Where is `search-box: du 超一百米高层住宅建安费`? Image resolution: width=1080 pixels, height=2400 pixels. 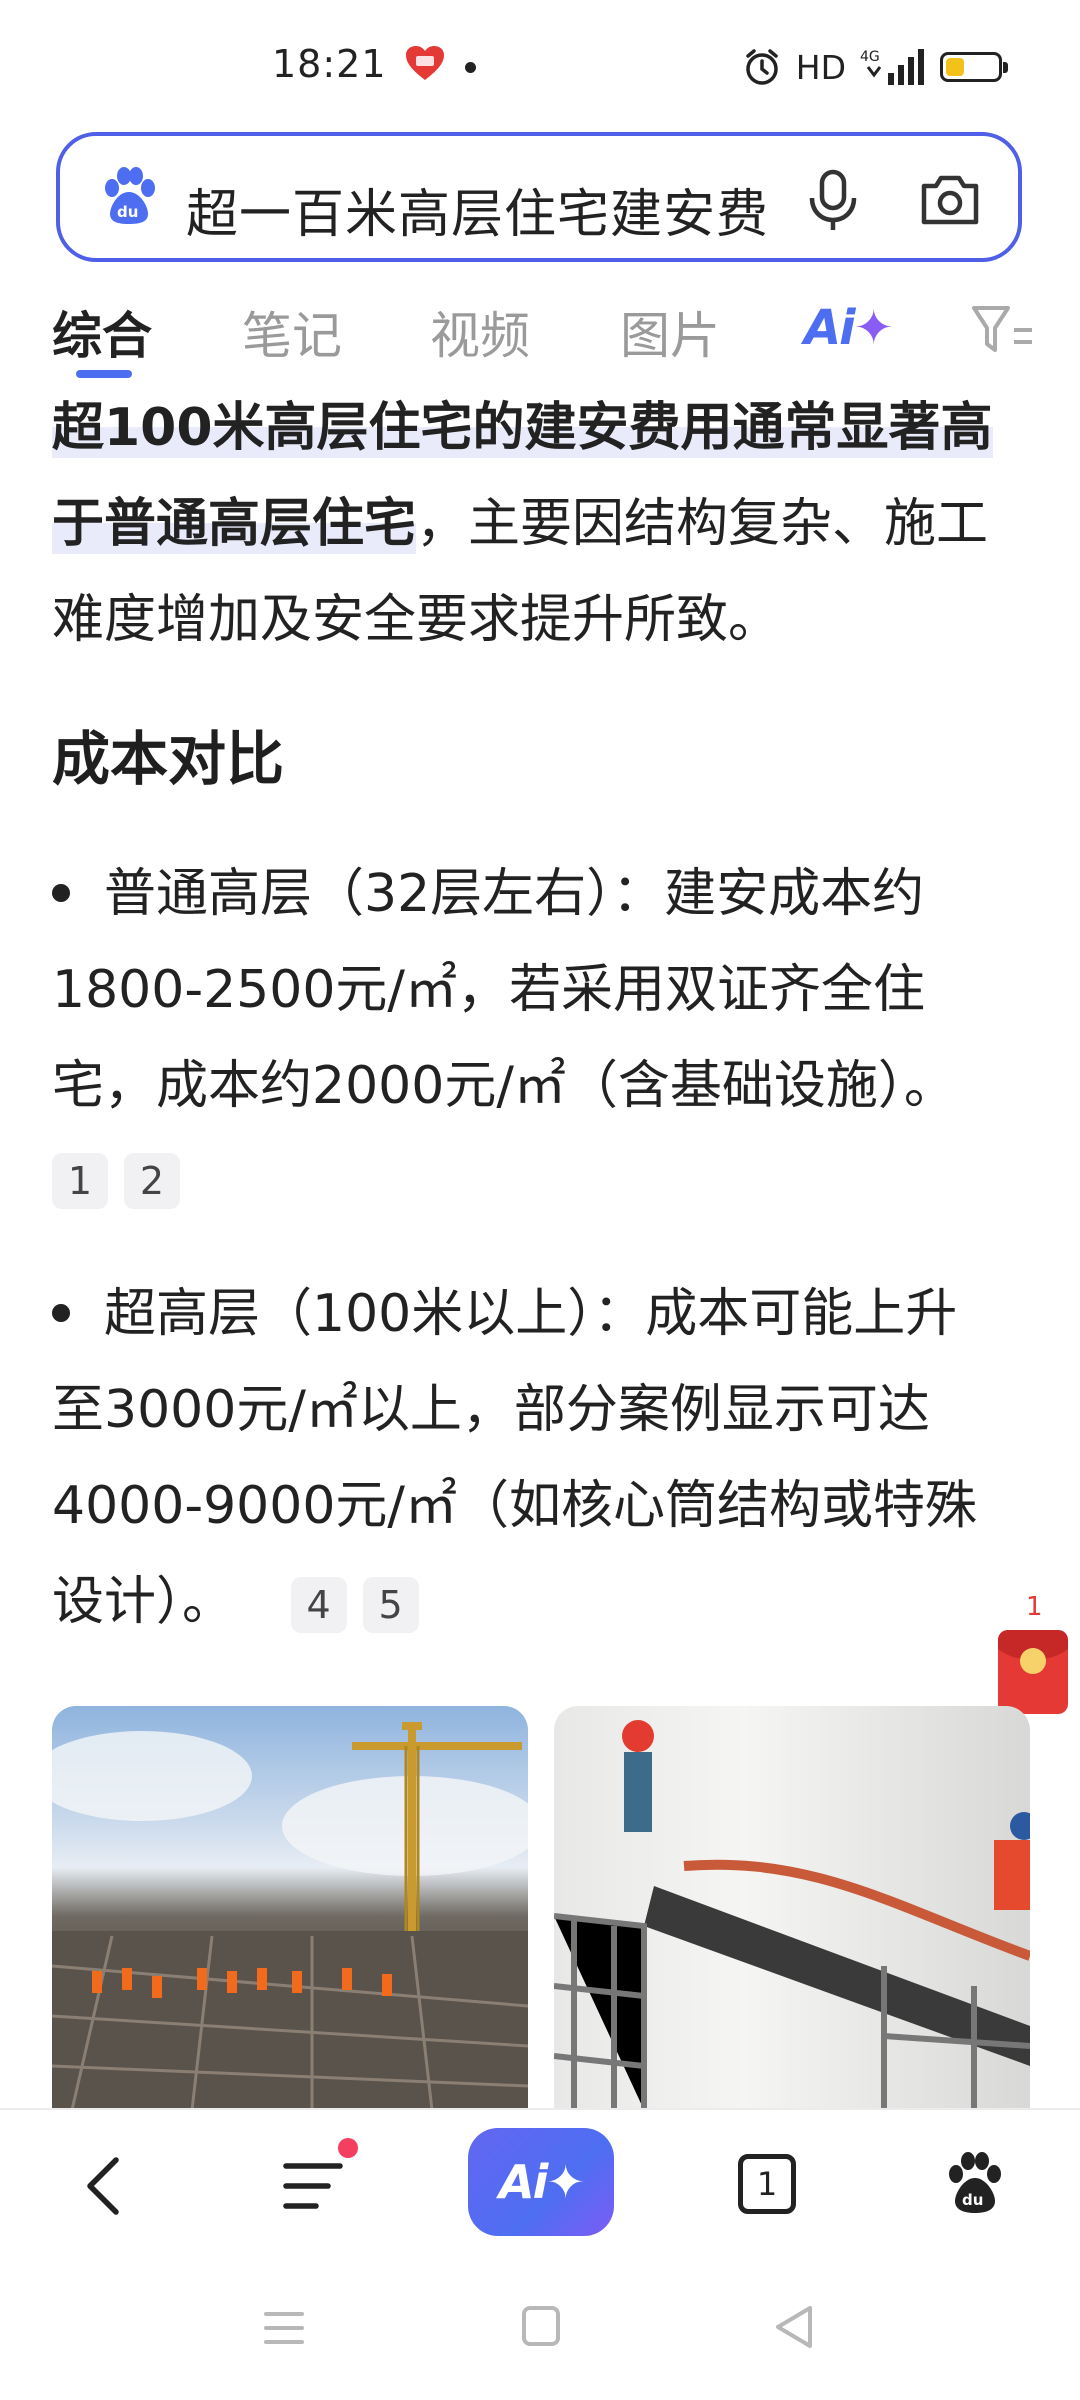
search-box: du 超一百米高层住宅建安费 is located at coordinates (539, 197).